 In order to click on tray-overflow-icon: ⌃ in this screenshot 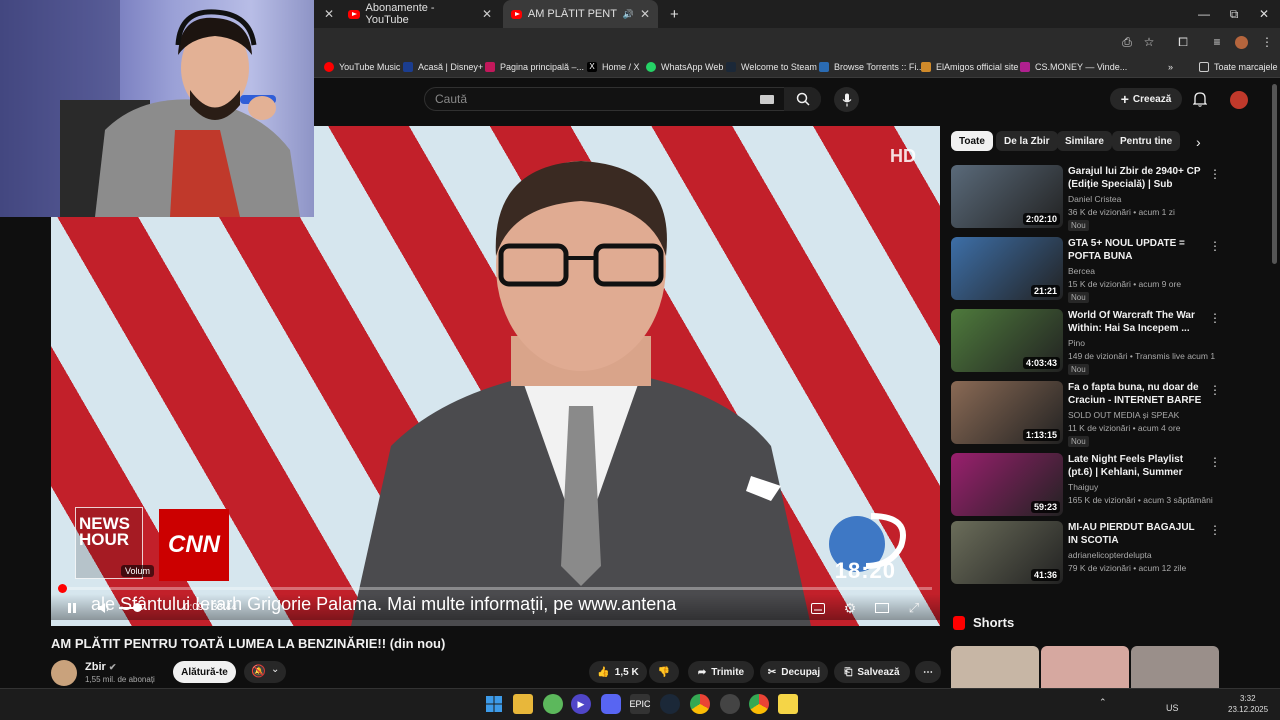, I will do `click(1103, 702)`.